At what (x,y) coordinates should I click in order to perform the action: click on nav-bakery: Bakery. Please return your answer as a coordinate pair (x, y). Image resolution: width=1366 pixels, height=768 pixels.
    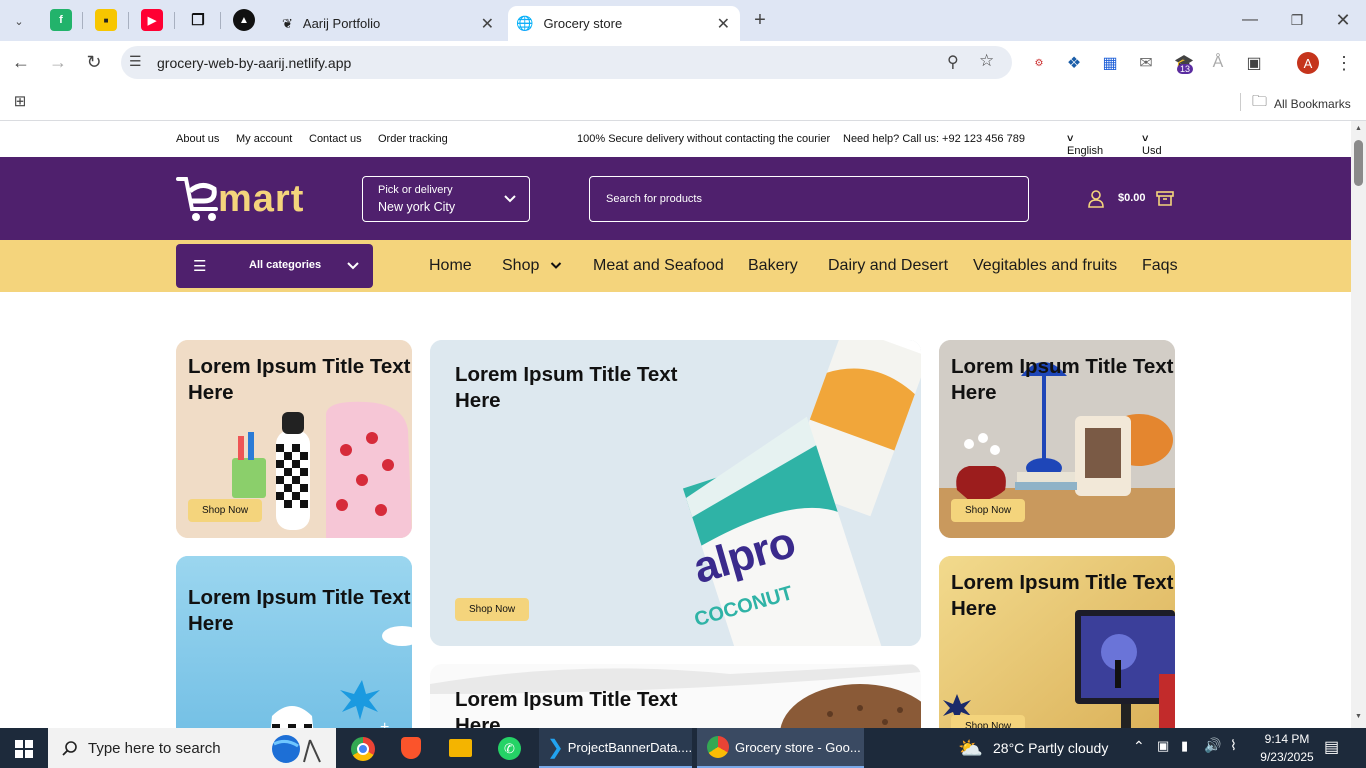
    Looking at the image, I should click on (773, 266).